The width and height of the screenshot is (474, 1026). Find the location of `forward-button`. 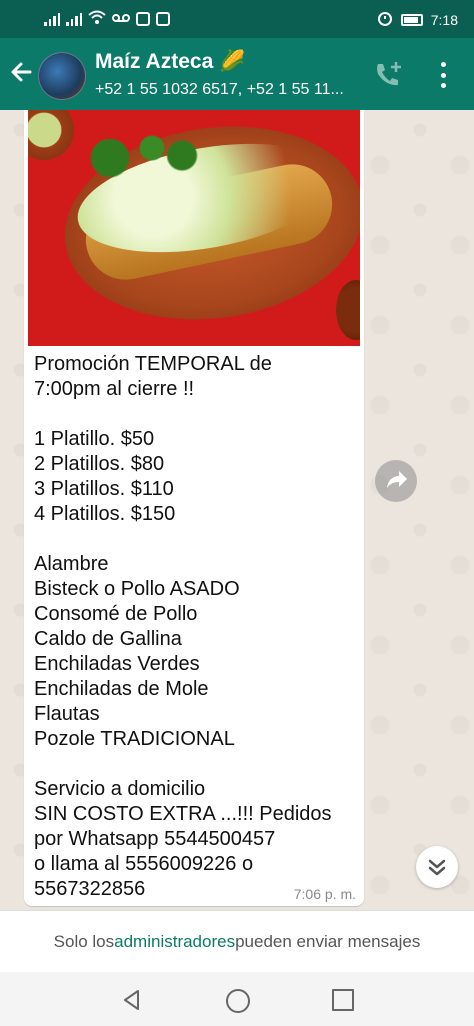

forward-button is located at coordinates (396, 481).